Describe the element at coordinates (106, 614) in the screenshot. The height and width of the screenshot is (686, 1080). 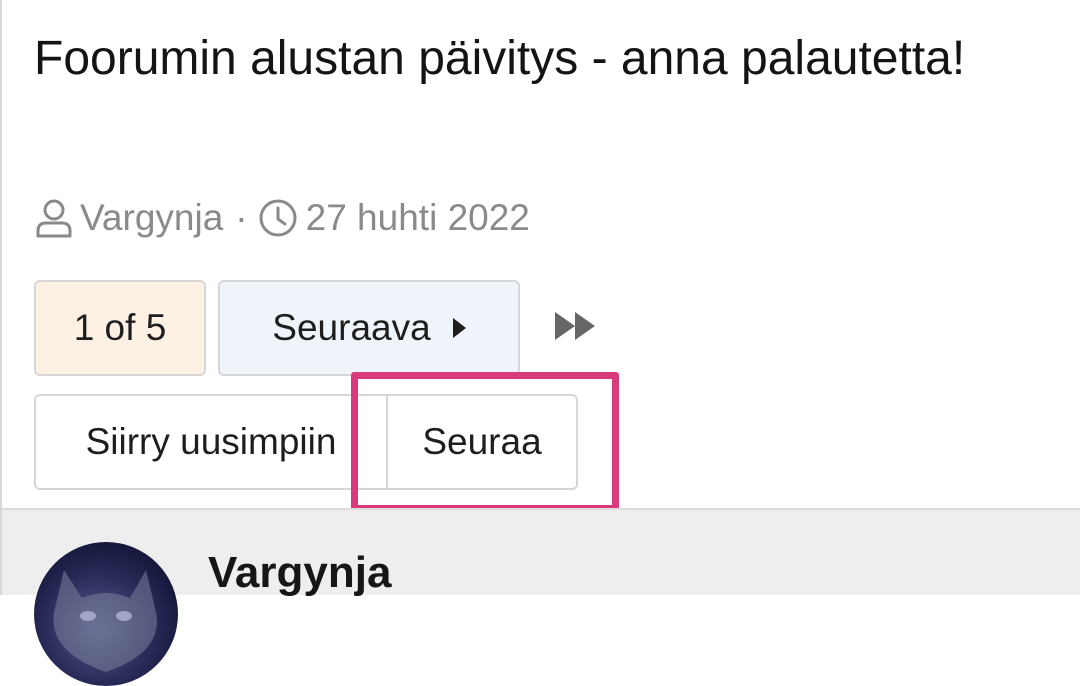
I see `avatar` at that location.